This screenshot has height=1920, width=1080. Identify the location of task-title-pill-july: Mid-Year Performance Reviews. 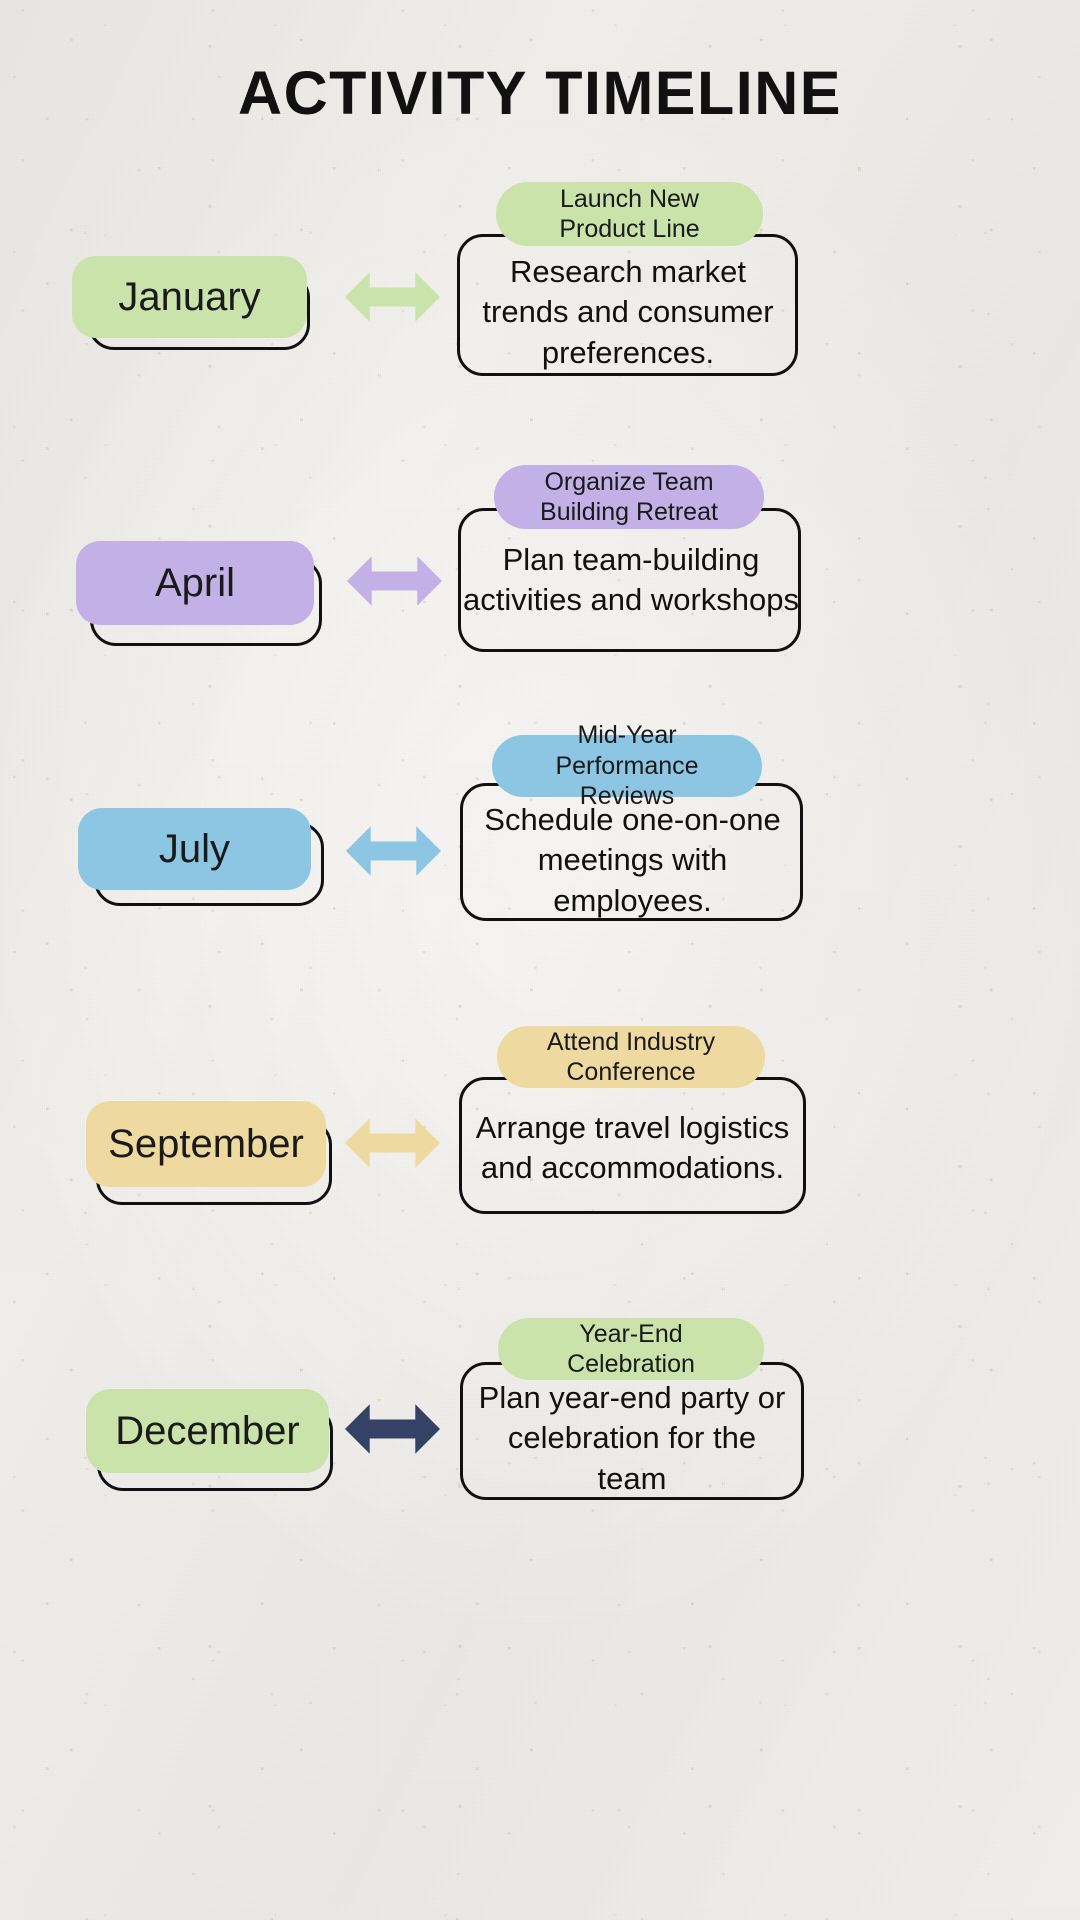
(627, 765).